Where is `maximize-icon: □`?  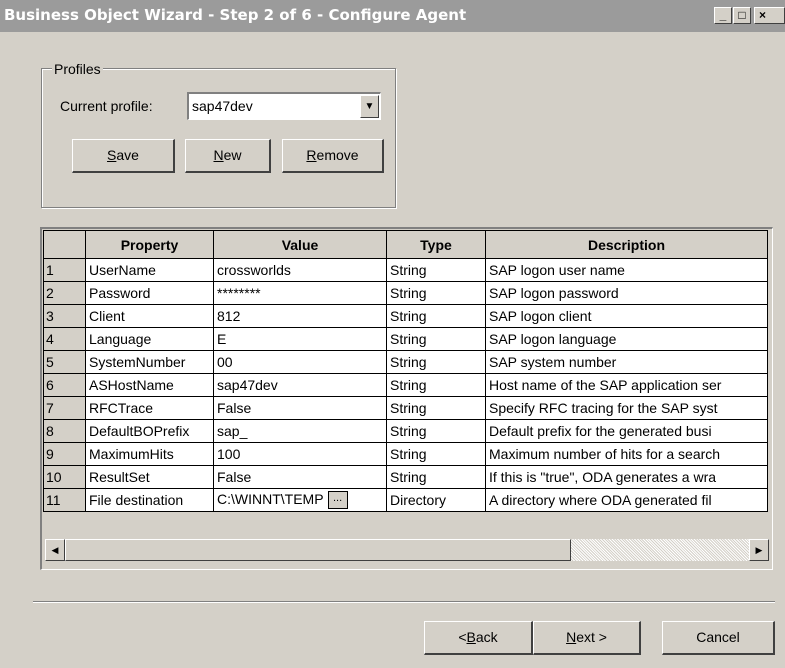
maximize-icon: □ is located at coordinates (742, 15).